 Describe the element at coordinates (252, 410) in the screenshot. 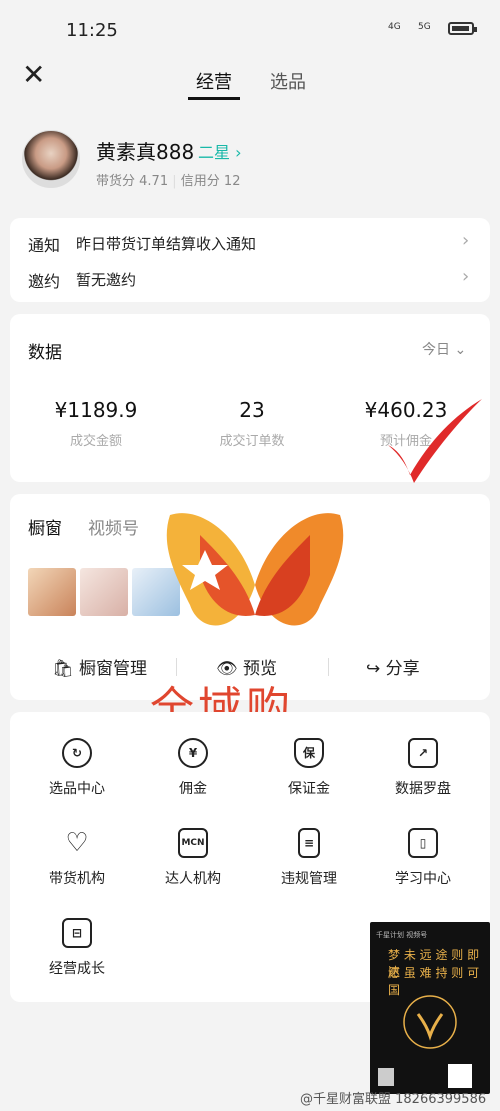

I see `metric-value: 23` at that location.